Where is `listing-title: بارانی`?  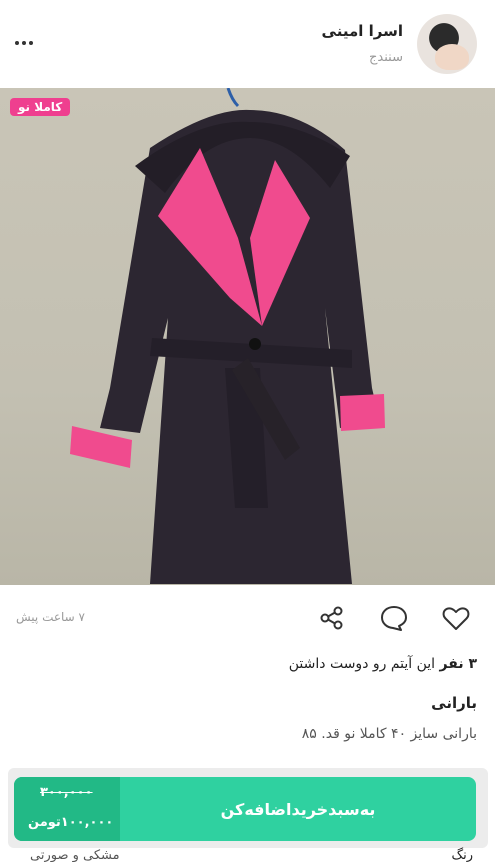
listing-title: بارانی is located at coordinates (454, 703).